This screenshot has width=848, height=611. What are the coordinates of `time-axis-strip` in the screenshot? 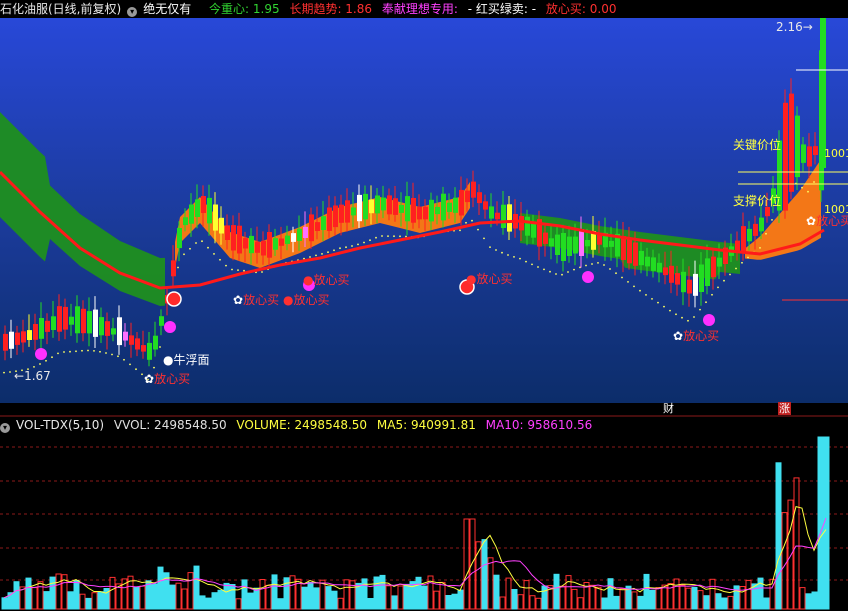 It's located at (424, 409).